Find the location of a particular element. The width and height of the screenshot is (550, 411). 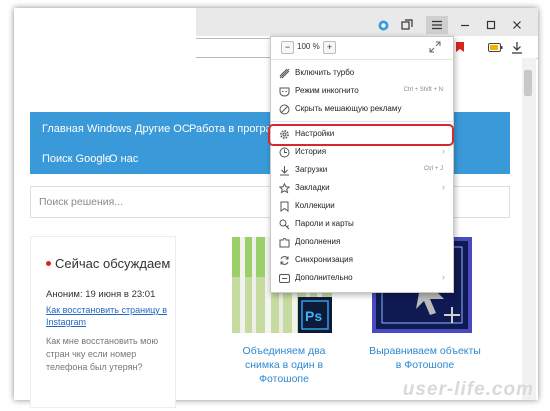

menu-item-label: История is located at coordinates (311, 151).